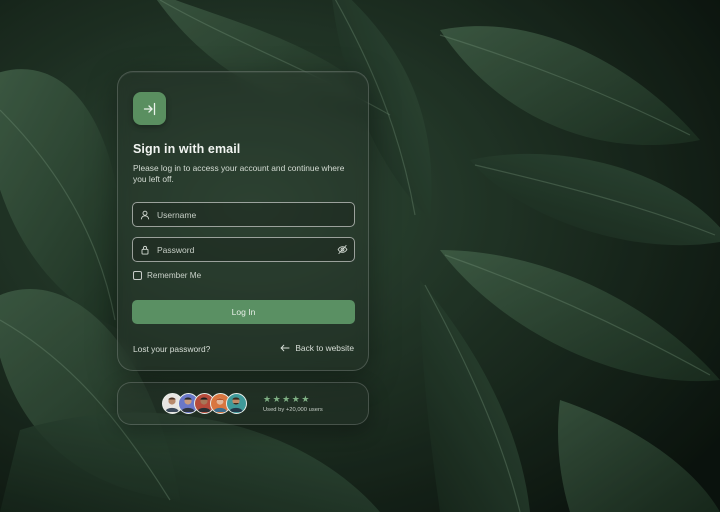 Image resolution: width=720 pixels, height=512 pixels. I want to click on eye-off-icon, so click(342, 249).